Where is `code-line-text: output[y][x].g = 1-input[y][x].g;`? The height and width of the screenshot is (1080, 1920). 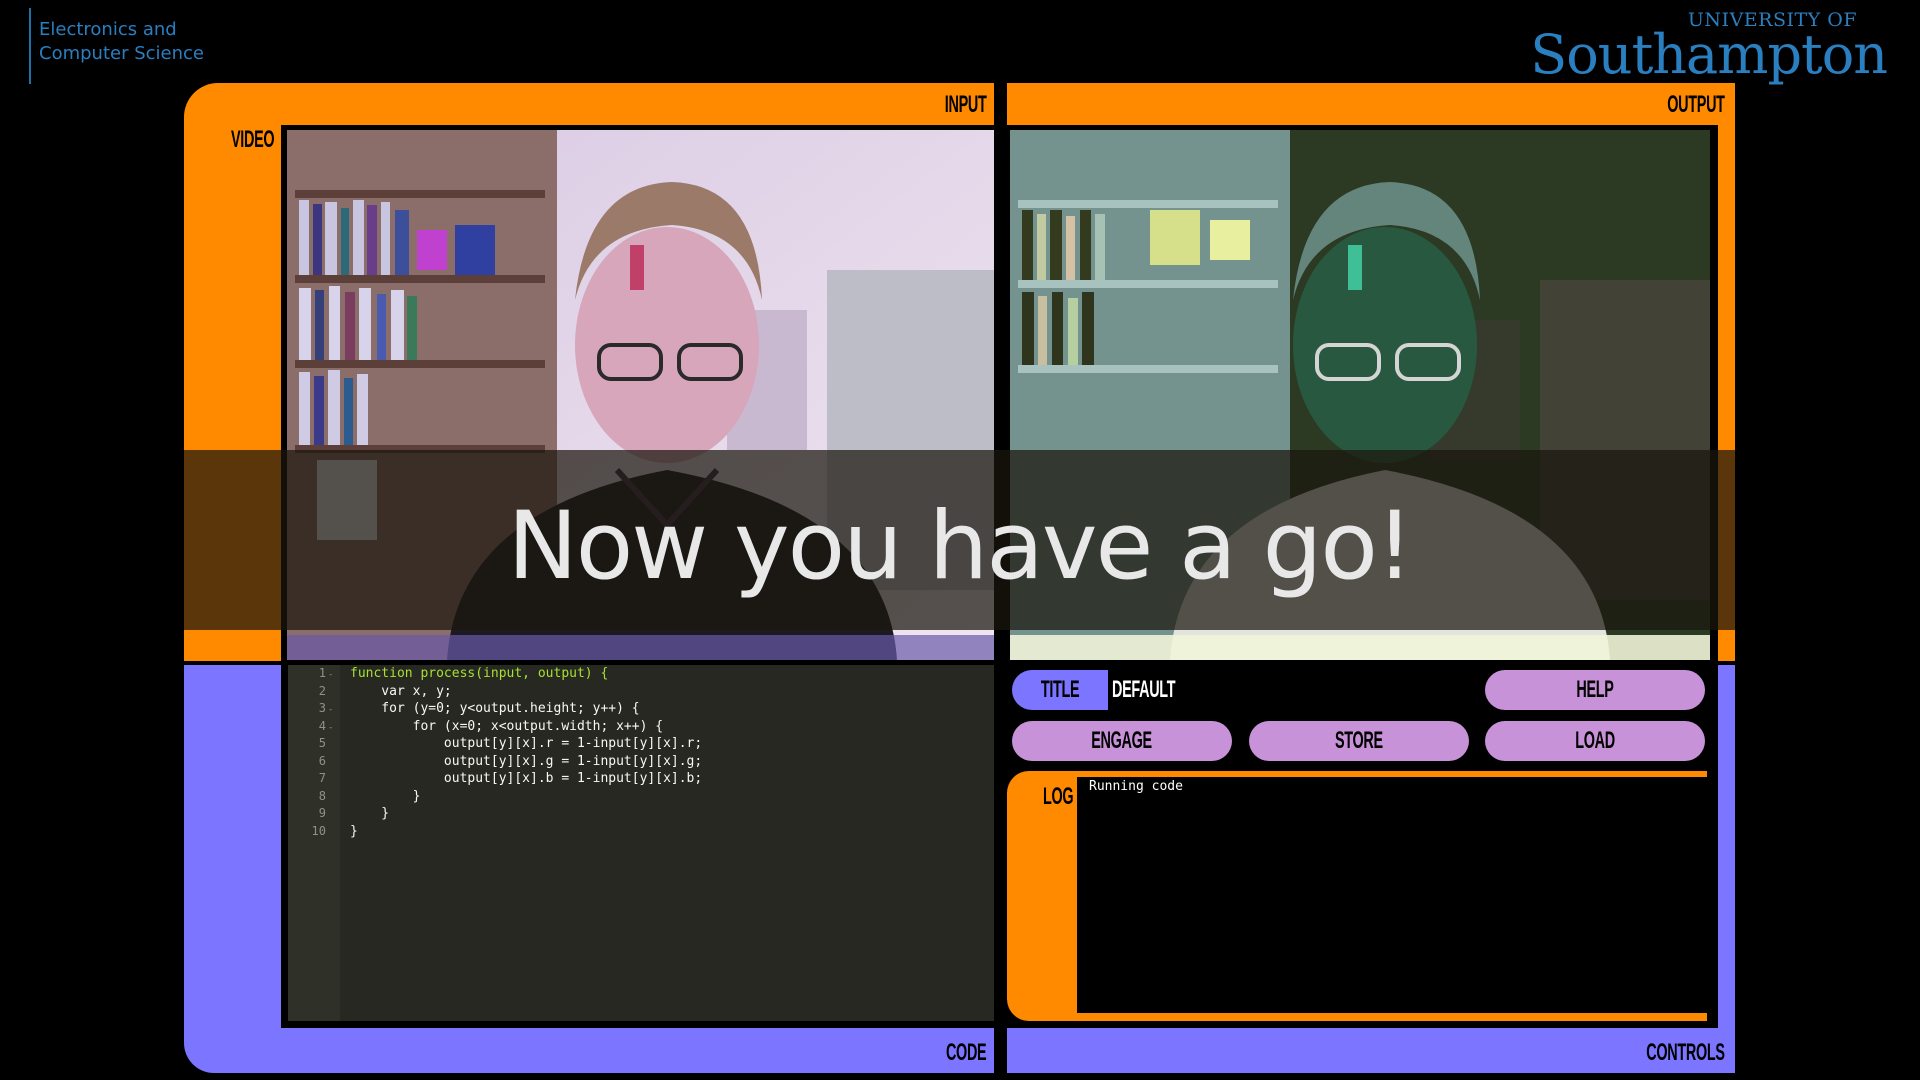 code-line-text: output[y][x].g = 1-input[y][x].g; is located at coordinates (526, 761).